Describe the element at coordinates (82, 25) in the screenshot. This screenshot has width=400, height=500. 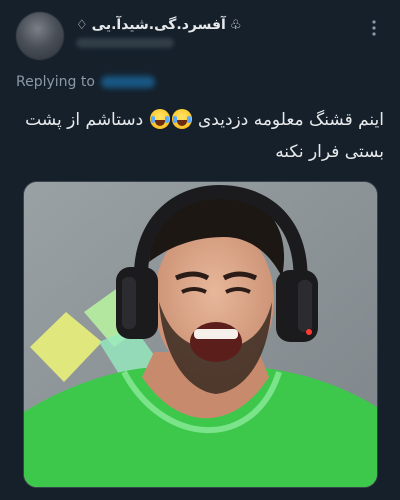
I see `diamond-suit-icon: ♢` at that location.